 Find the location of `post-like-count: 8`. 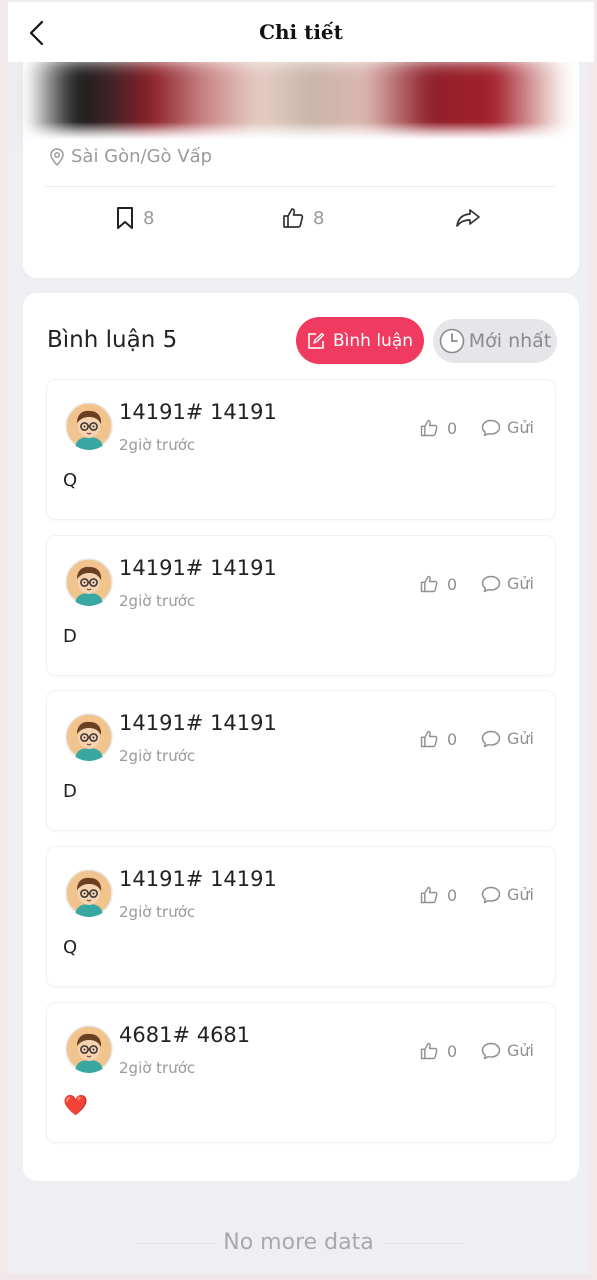

post-like-count: 8 is located at coordinates (319, 218).